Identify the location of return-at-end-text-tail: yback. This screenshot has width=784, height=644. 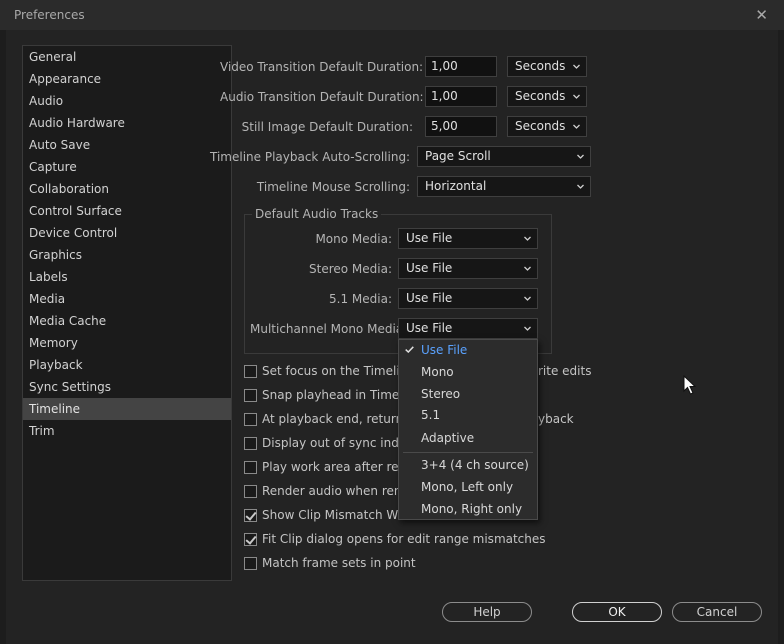
(556, 419).